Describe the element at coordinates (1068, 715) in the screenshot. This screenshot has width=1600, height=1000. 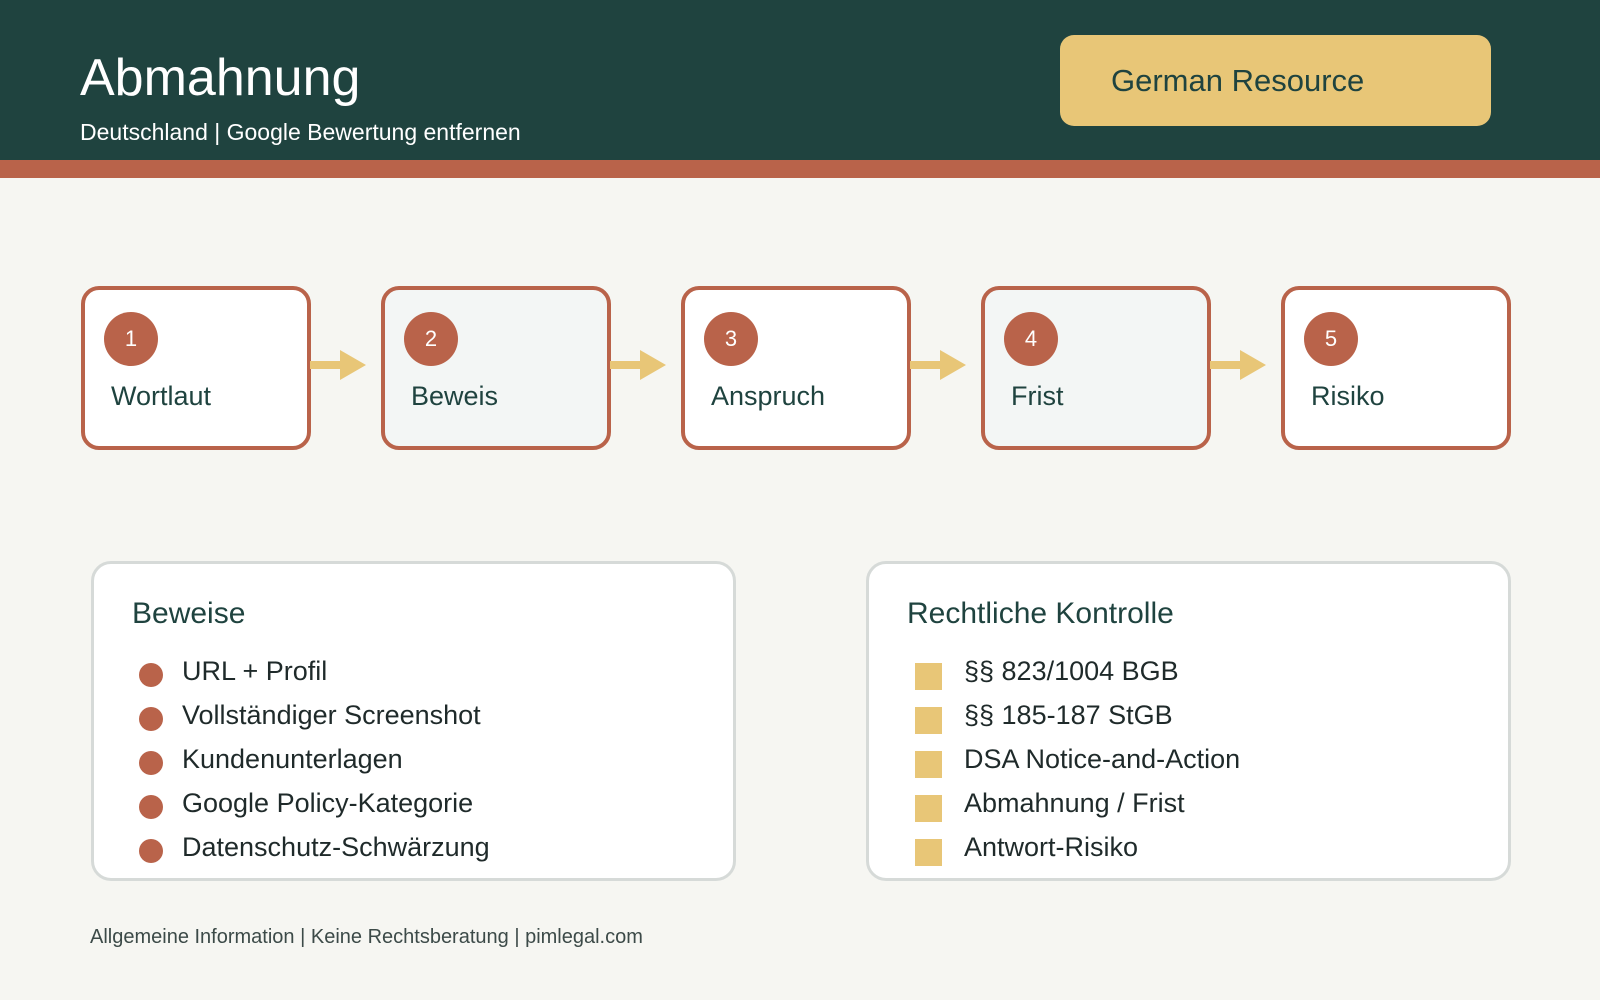
I see `list-item-text: §§ 185-187 StGB` at that location.